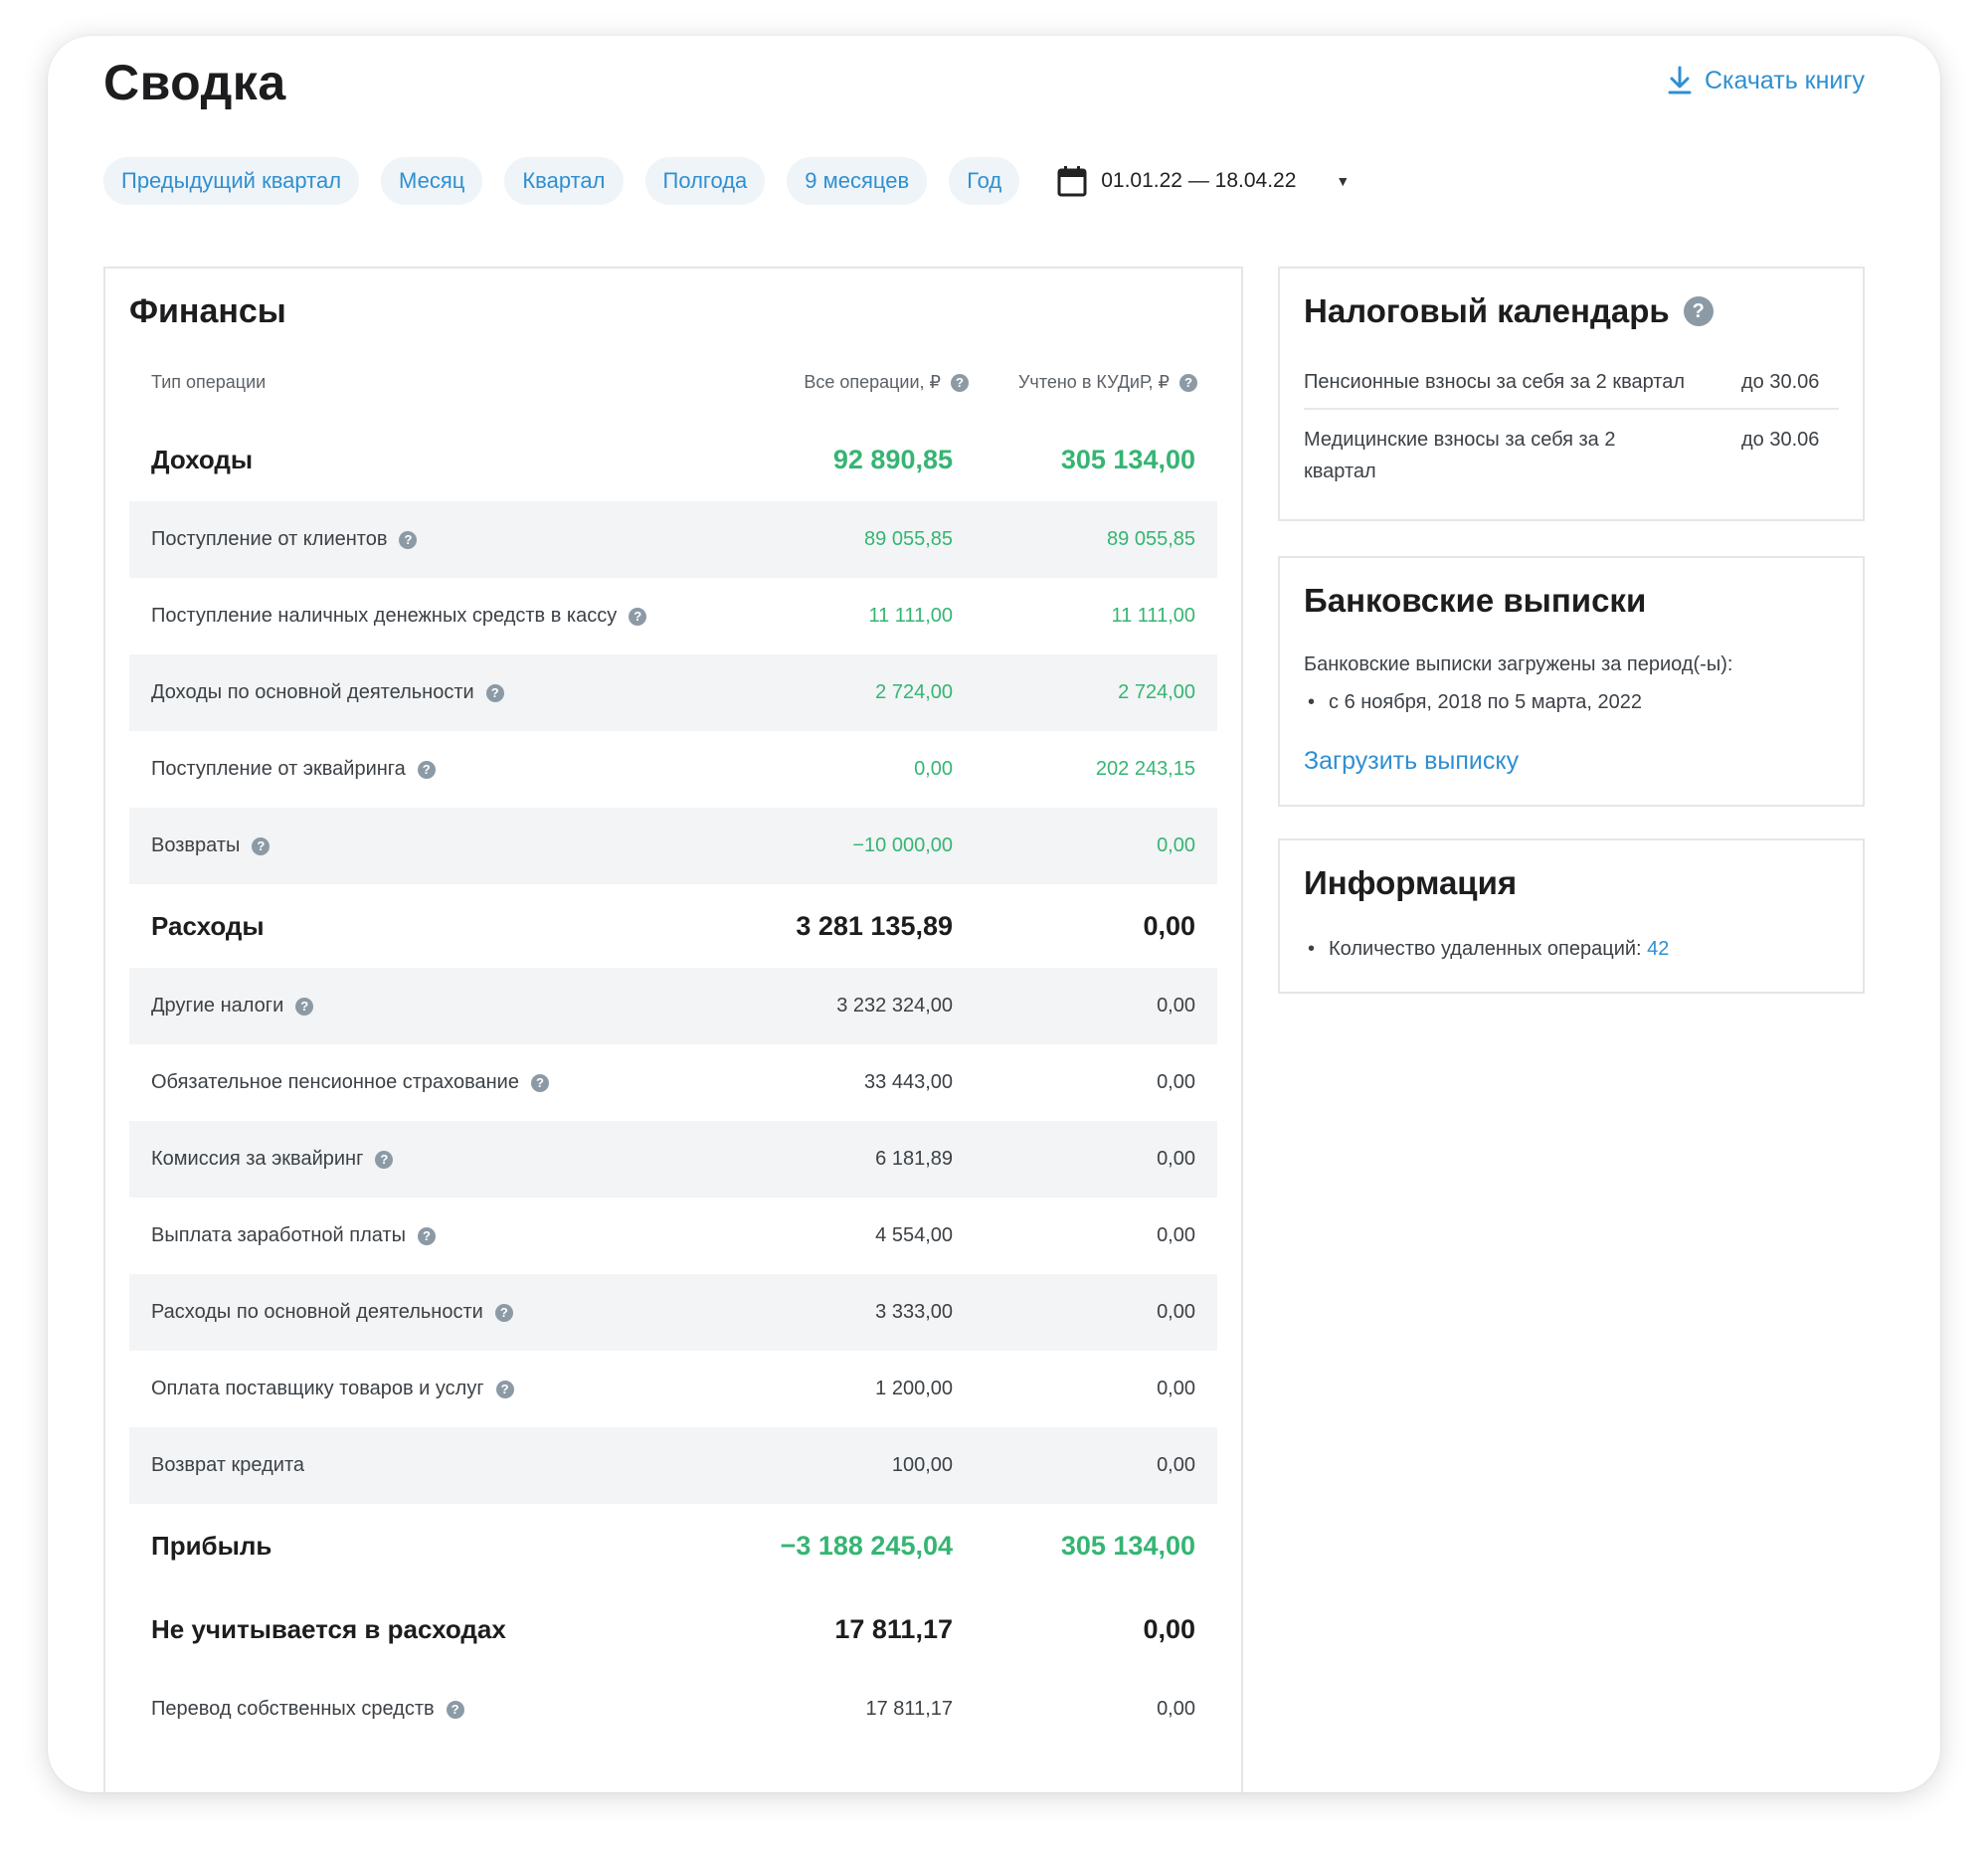  Describe the element at coordinates (902, 845) in the screenshot. I see `row-all-value: −10 000,00` at that location.